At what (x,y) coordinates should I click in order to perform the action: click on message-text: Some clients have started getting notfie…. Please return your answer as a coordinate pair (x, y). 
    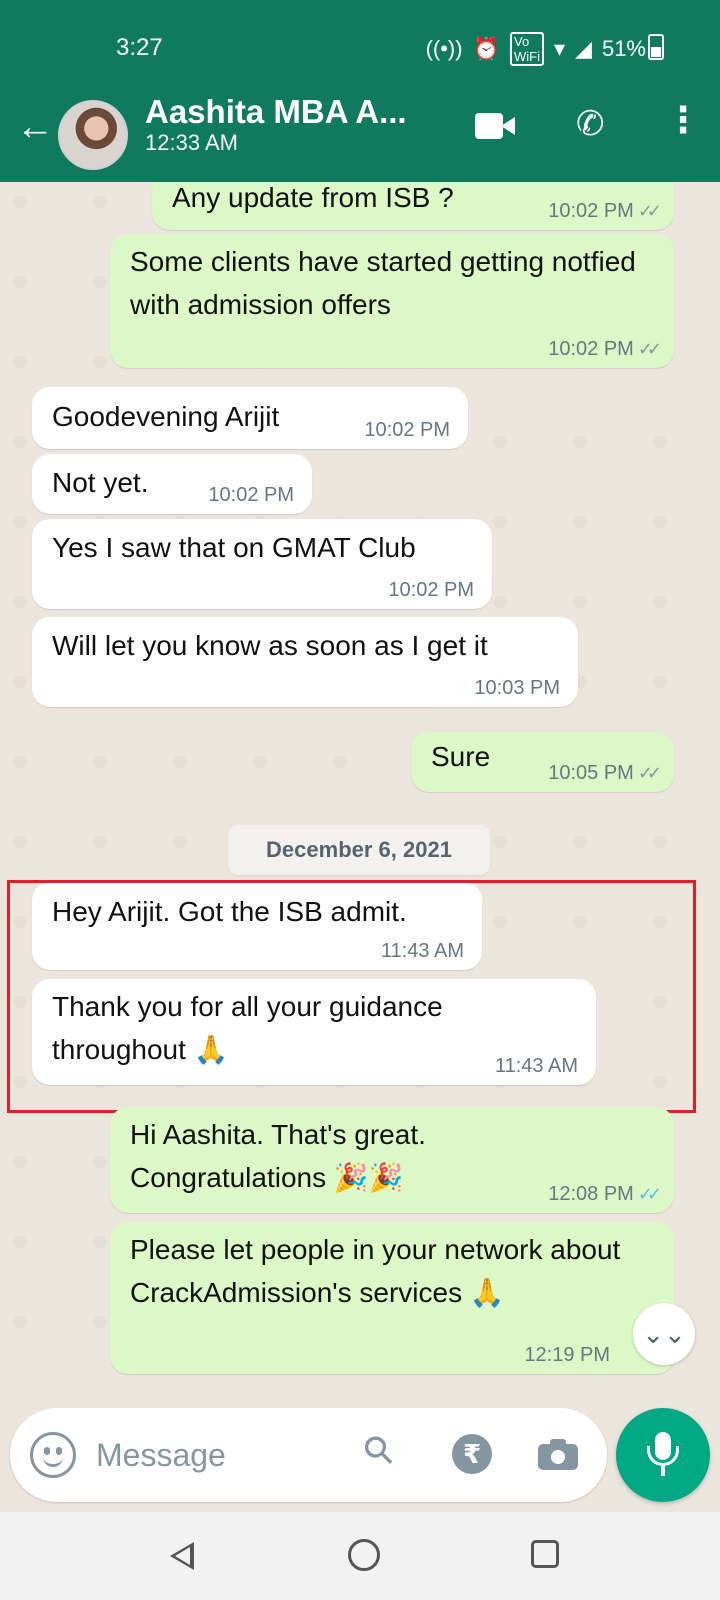
    Looking at the image, I should click on (383, 283).